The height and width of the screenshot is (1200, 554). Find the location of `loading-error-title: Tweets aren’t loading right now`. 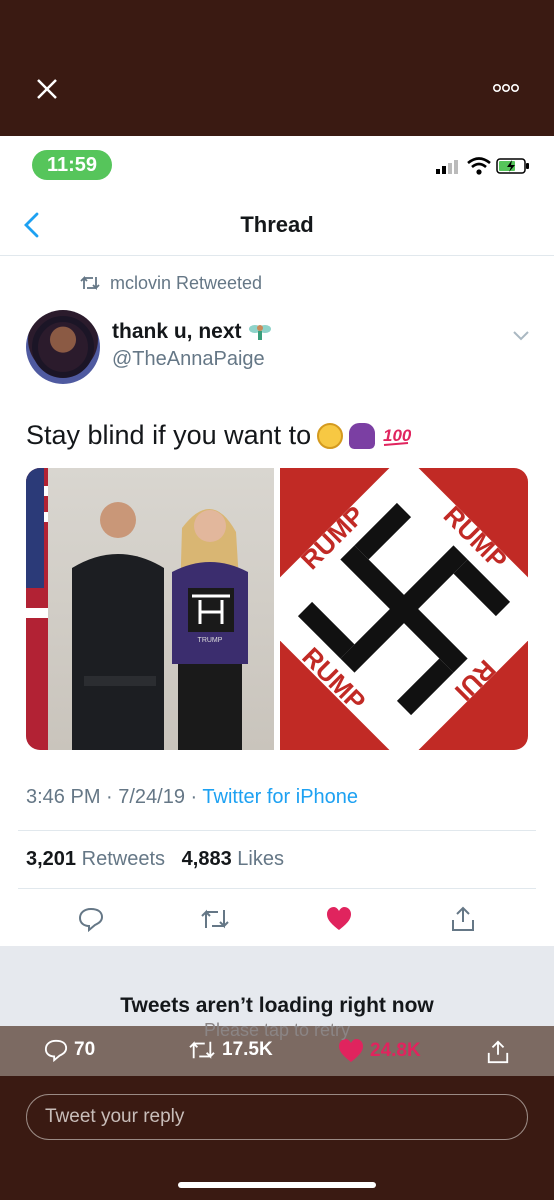

loading-error-title: Tweets aren’t loading right now is located at coordinates (277, 1005).